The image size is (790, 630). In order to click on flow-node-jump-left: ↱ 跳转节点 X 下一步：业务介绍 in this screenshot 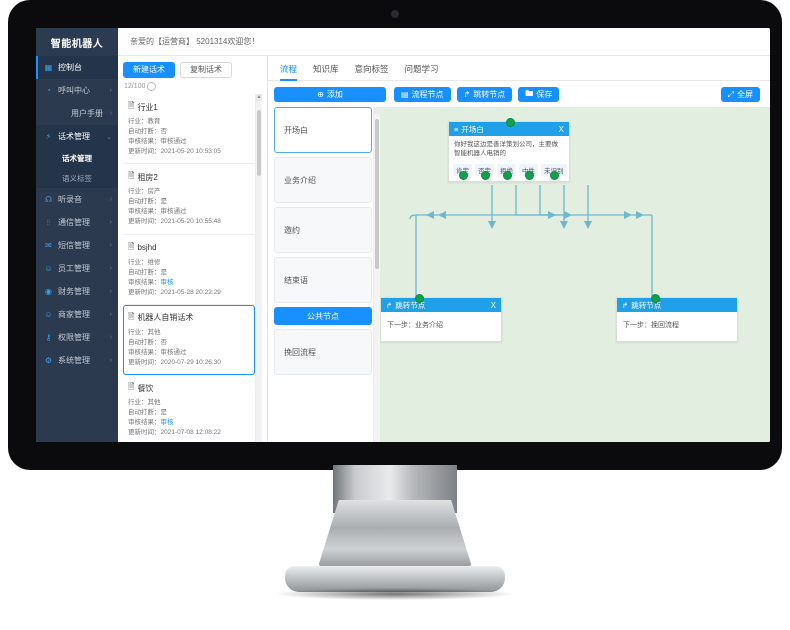, I will do `click(441, 318)`.